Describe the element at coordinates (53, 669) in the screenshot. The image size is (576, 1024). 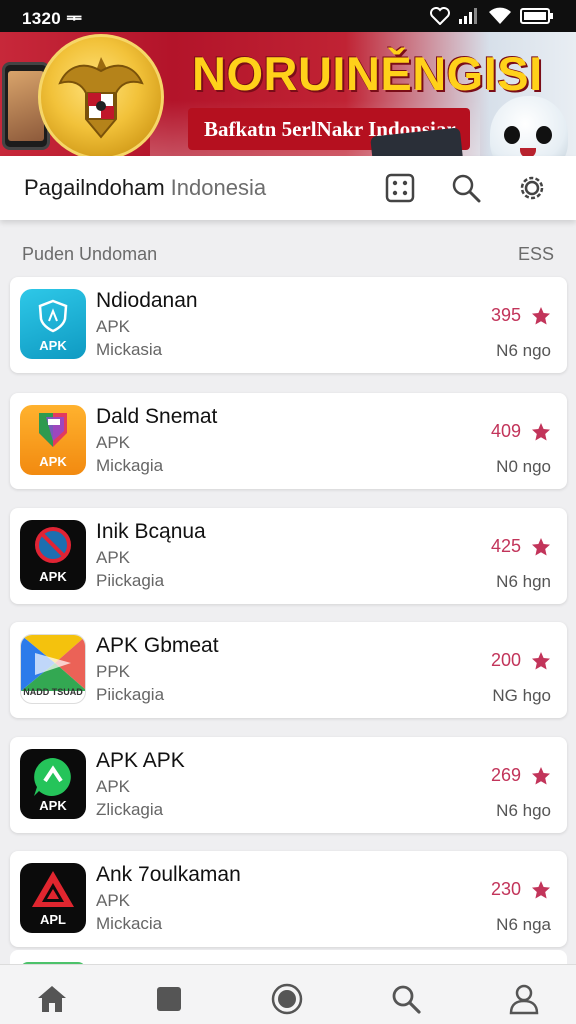
I see `app-icon-play: NADD TSUAD` at that location.